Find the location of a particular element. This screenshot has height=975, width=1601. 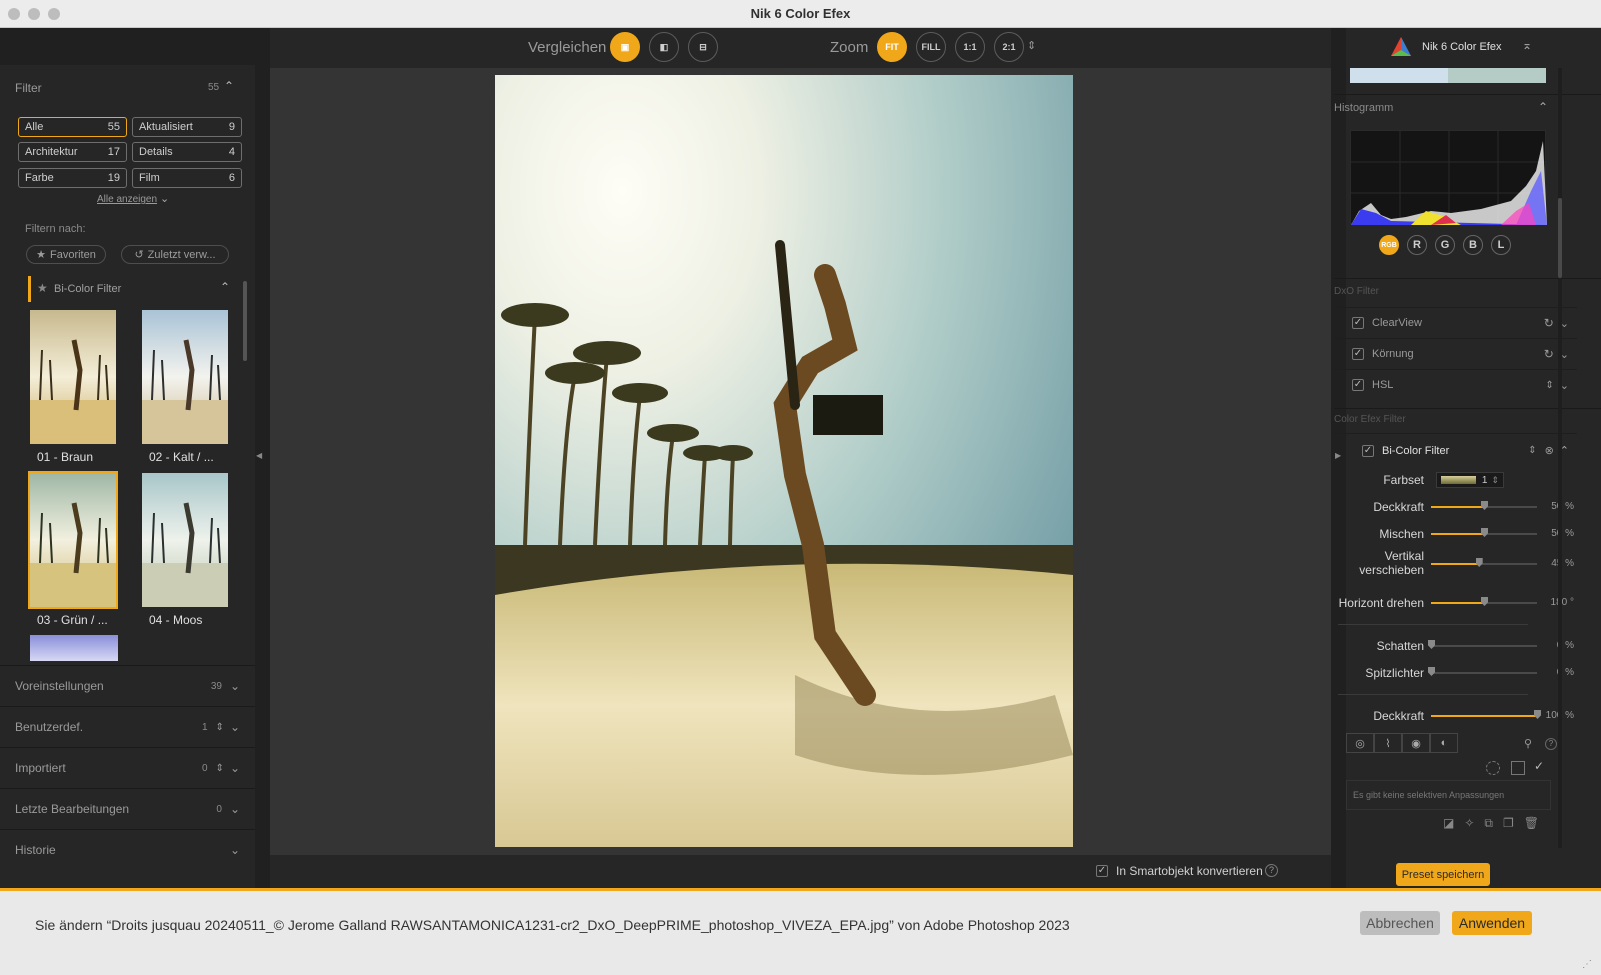

mask-icon is located at coordinates (1518, 768).